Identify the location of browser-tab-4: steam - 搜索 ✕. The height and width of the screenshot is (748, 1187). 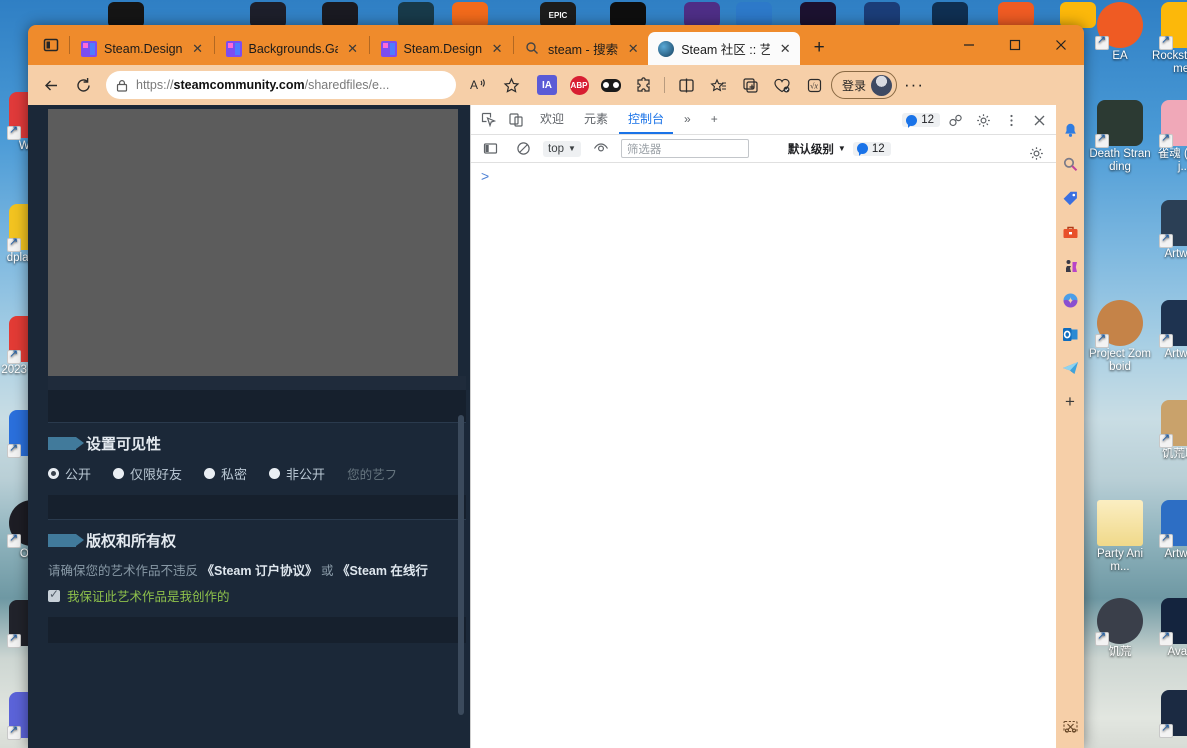
(581, 48).